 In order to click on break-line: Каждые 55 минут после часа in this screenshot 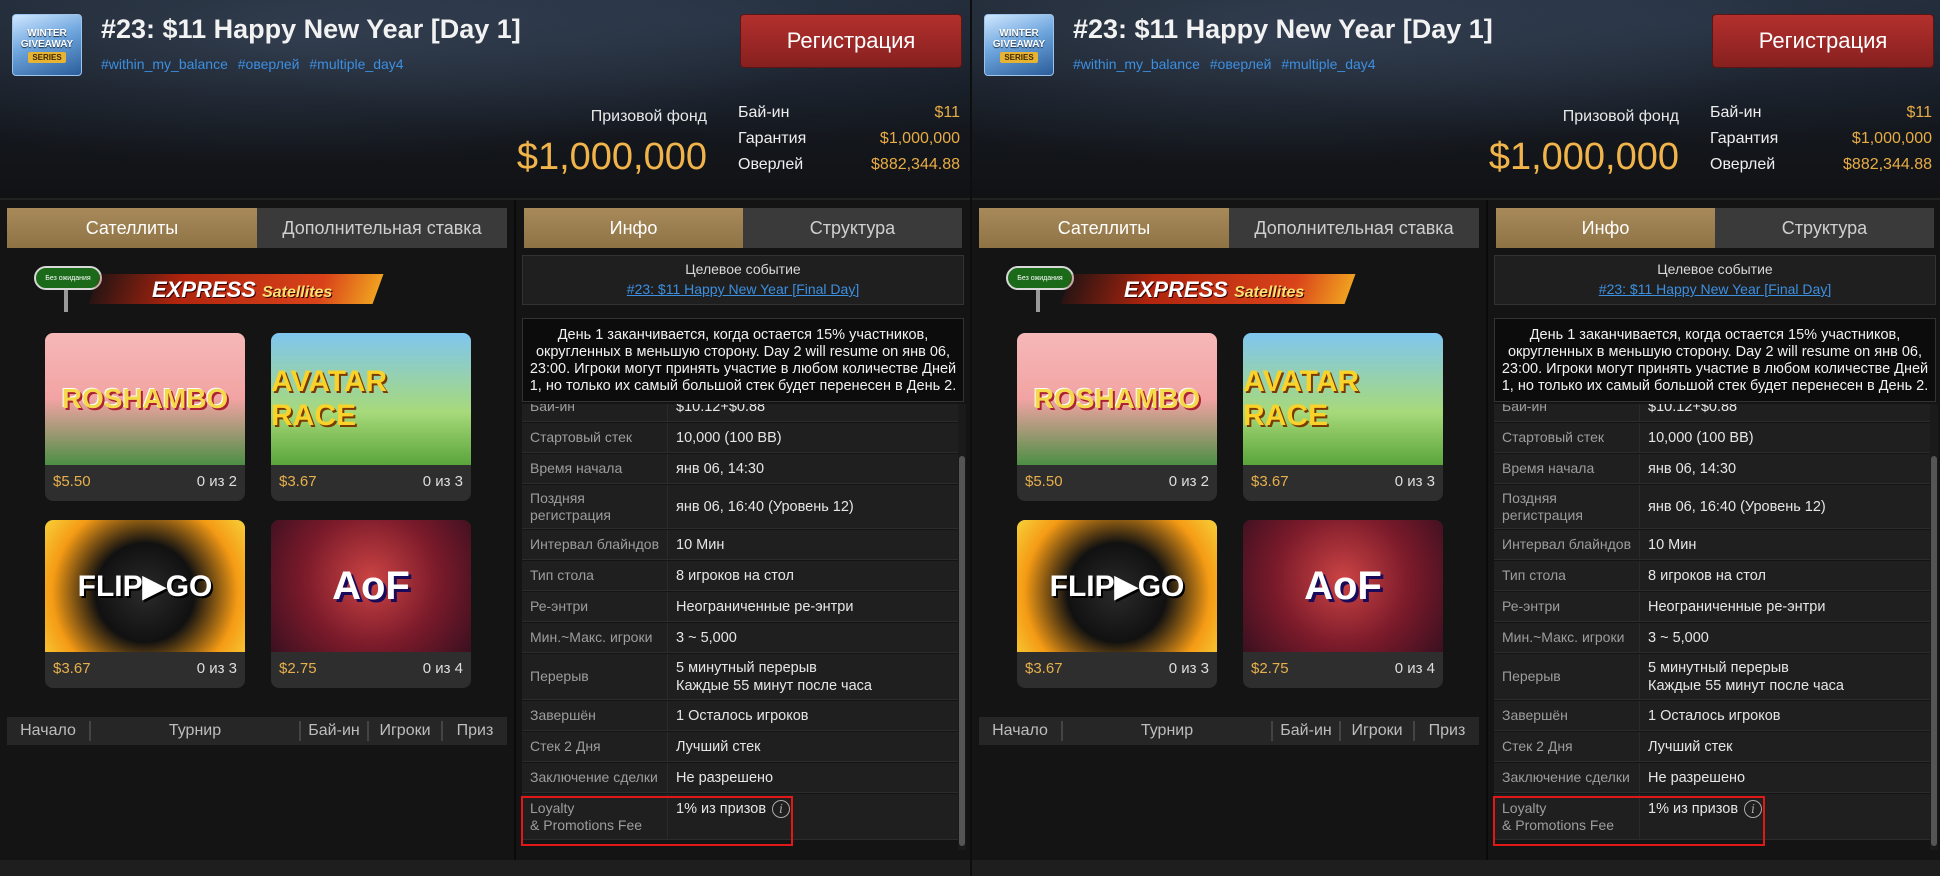, I will do `click(774, 685)`.